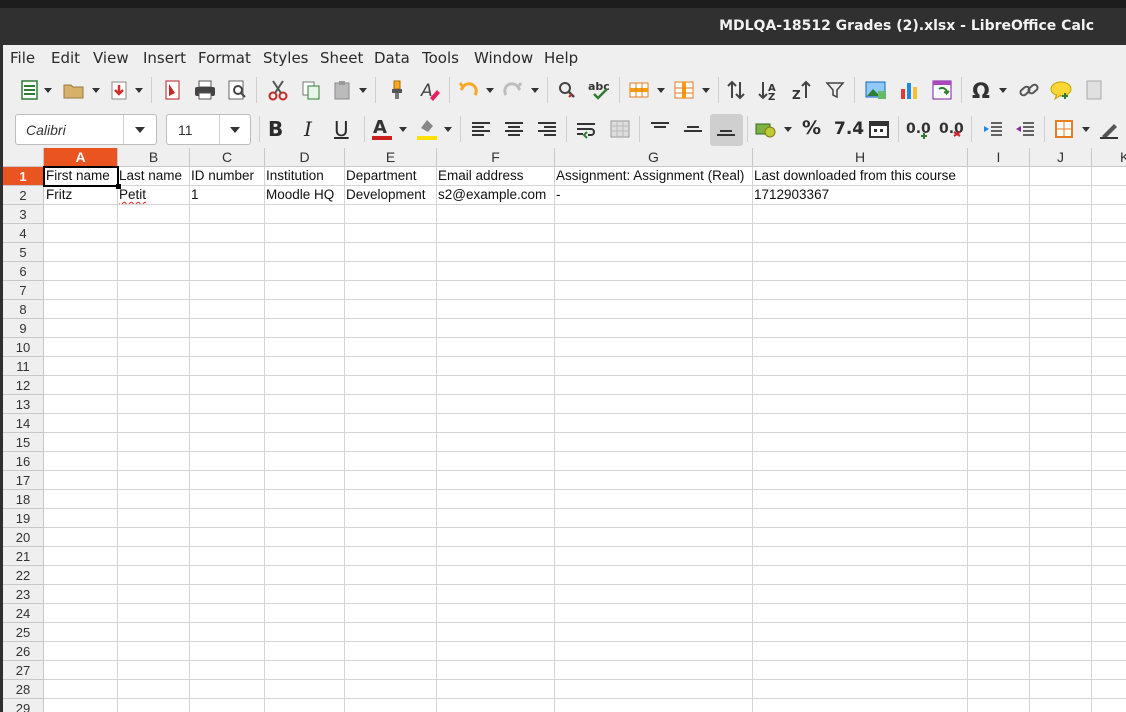 The width and height of the screenshot is (1126, 712). Describe the element at coordinates (1025, 129) in the screenshot. I see `decrease-indent-icon` at that location.